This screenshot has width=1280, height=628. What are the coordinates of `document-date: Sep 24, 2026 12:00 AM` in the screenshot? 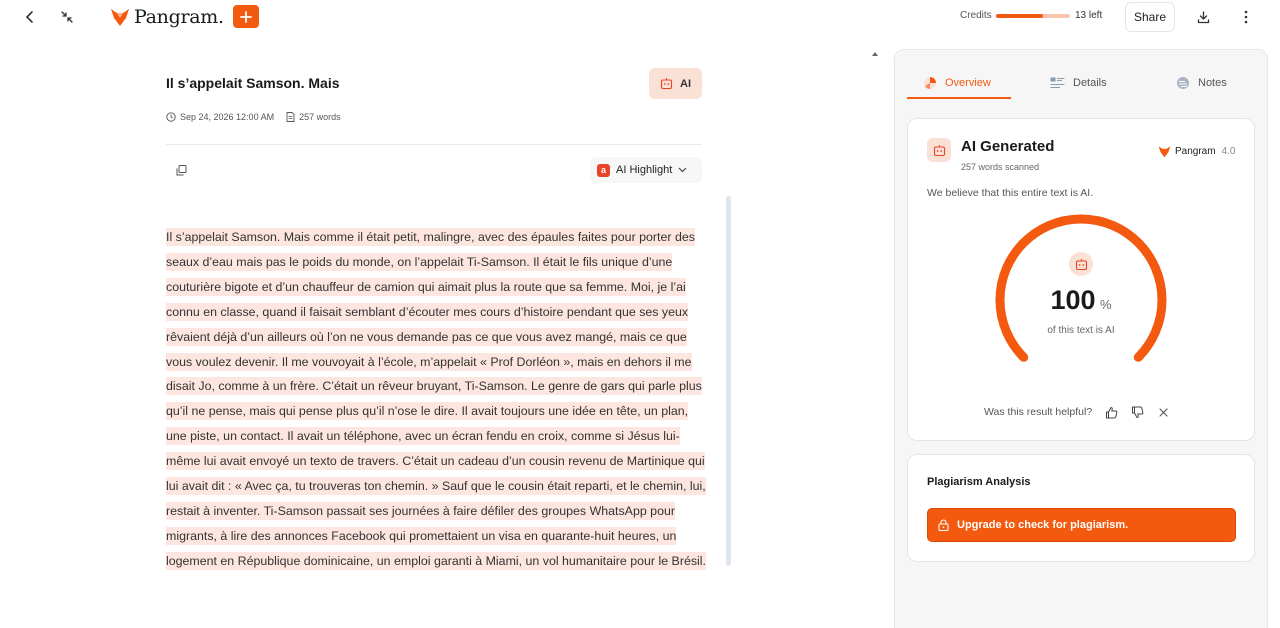 It's located at (227, 117).